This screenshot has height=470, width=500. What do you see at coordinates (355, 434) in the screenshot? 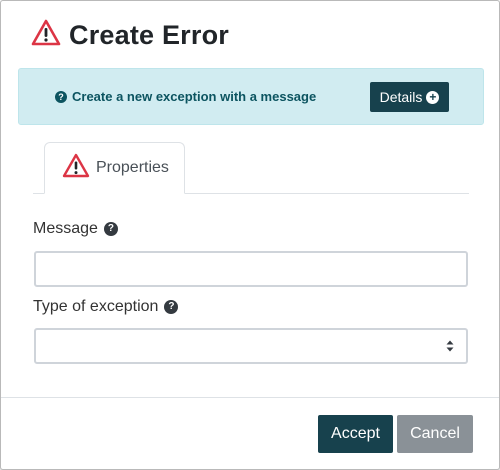
I see `accept-button: Accept` at bounding box center [355, 434].